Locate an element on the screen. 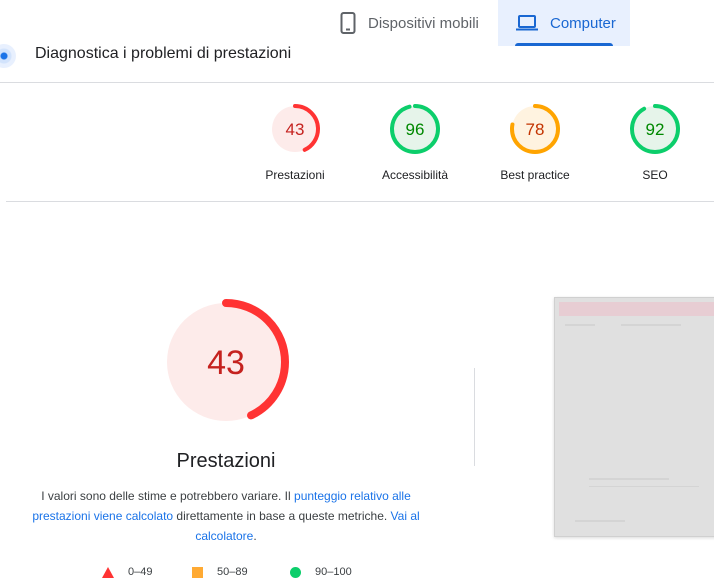  laptop-icon is located at coordinates (527, 23).